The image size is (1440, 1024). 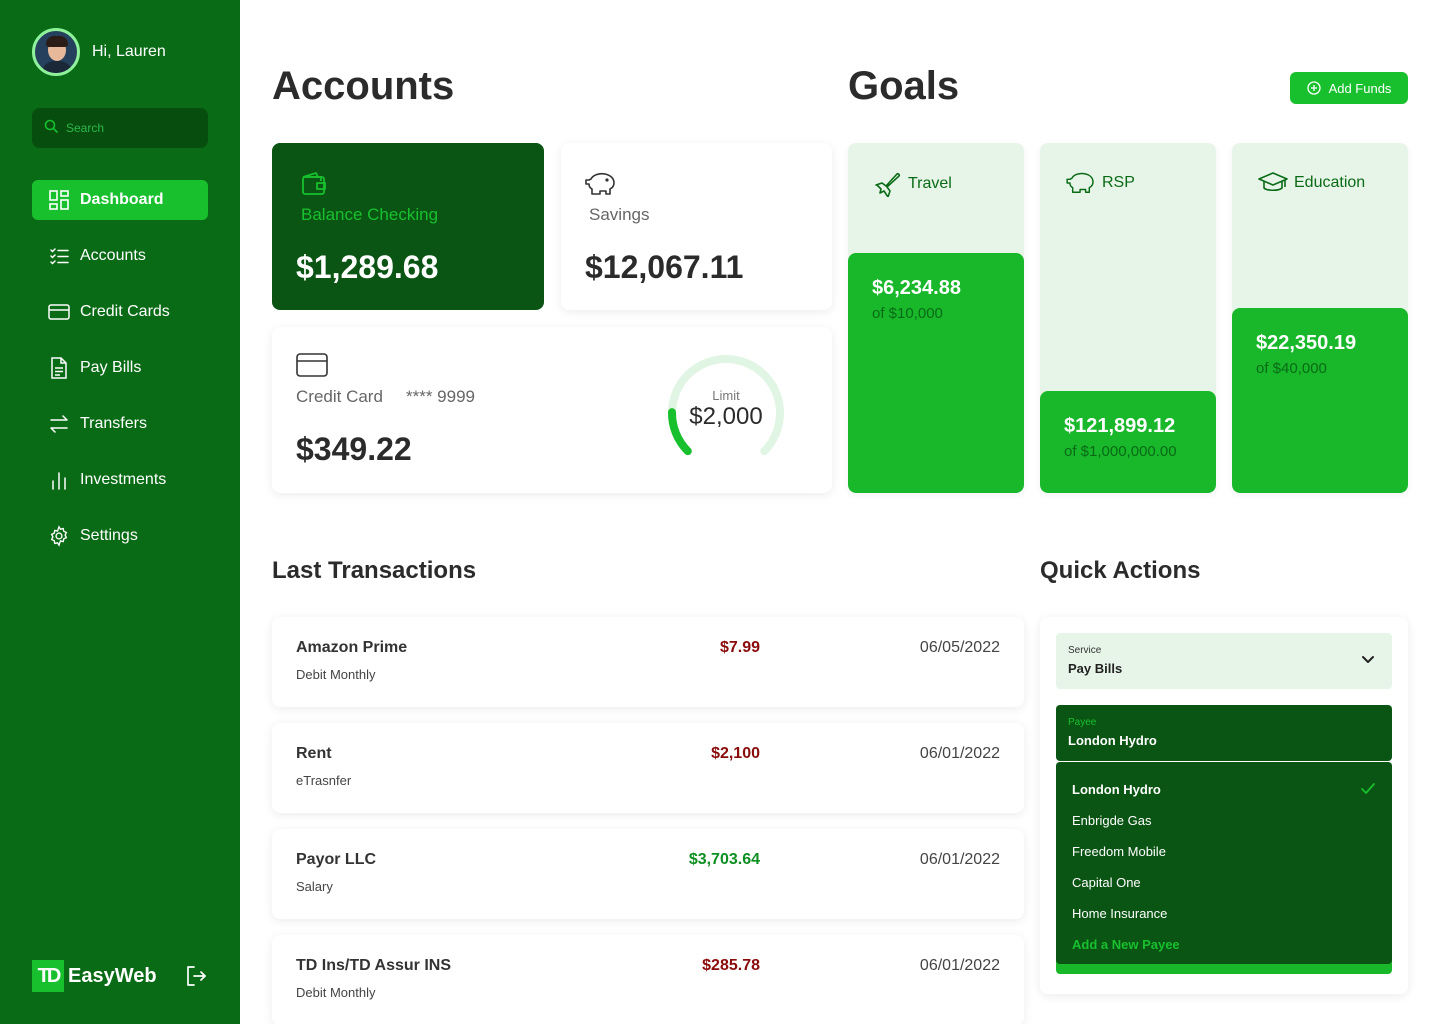 I want to click on goal-amount: $121,899.12, so click(x=1120, y=426).